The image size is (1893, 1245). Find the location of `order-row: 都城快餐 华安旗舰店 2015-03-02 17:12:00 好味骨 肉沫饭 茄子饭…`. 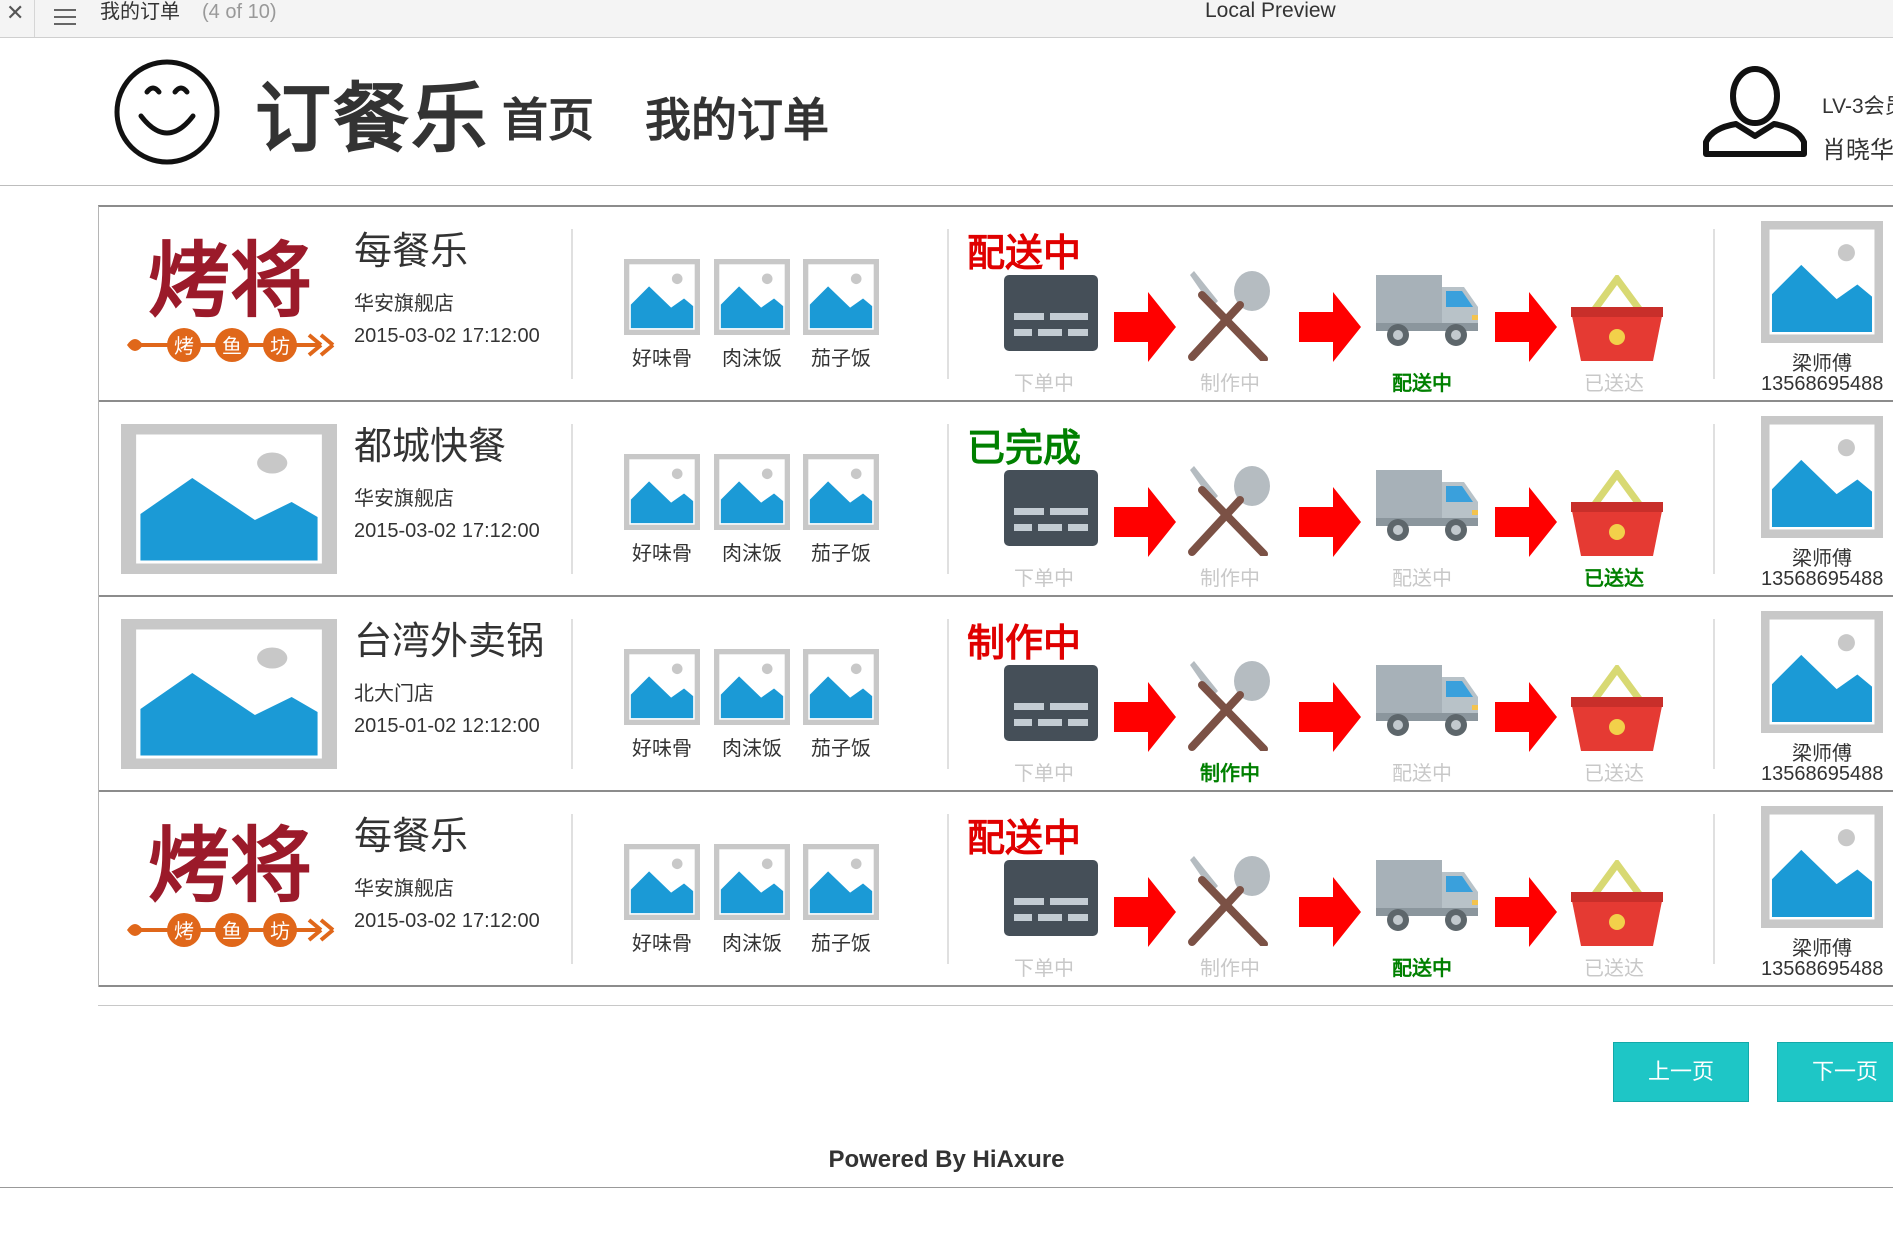

order-row: 都城快餐 华安旗舰店 2015-03-02 17:12:00 好味骨 肉沫饭 茄子饭… is located at coordinates (996, 499).